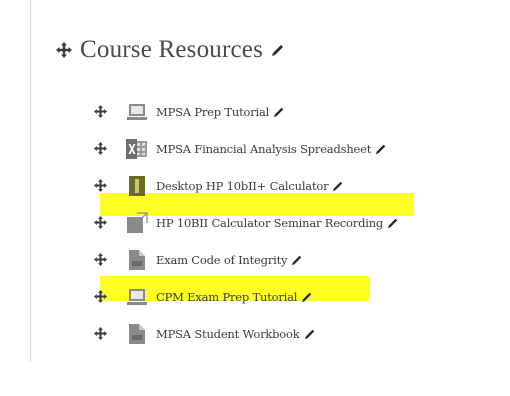 This screenshot has height=396, width=510. I want to click on resource-label: MPSA Financial Analysis Spreadsheet, so click(263, 149).